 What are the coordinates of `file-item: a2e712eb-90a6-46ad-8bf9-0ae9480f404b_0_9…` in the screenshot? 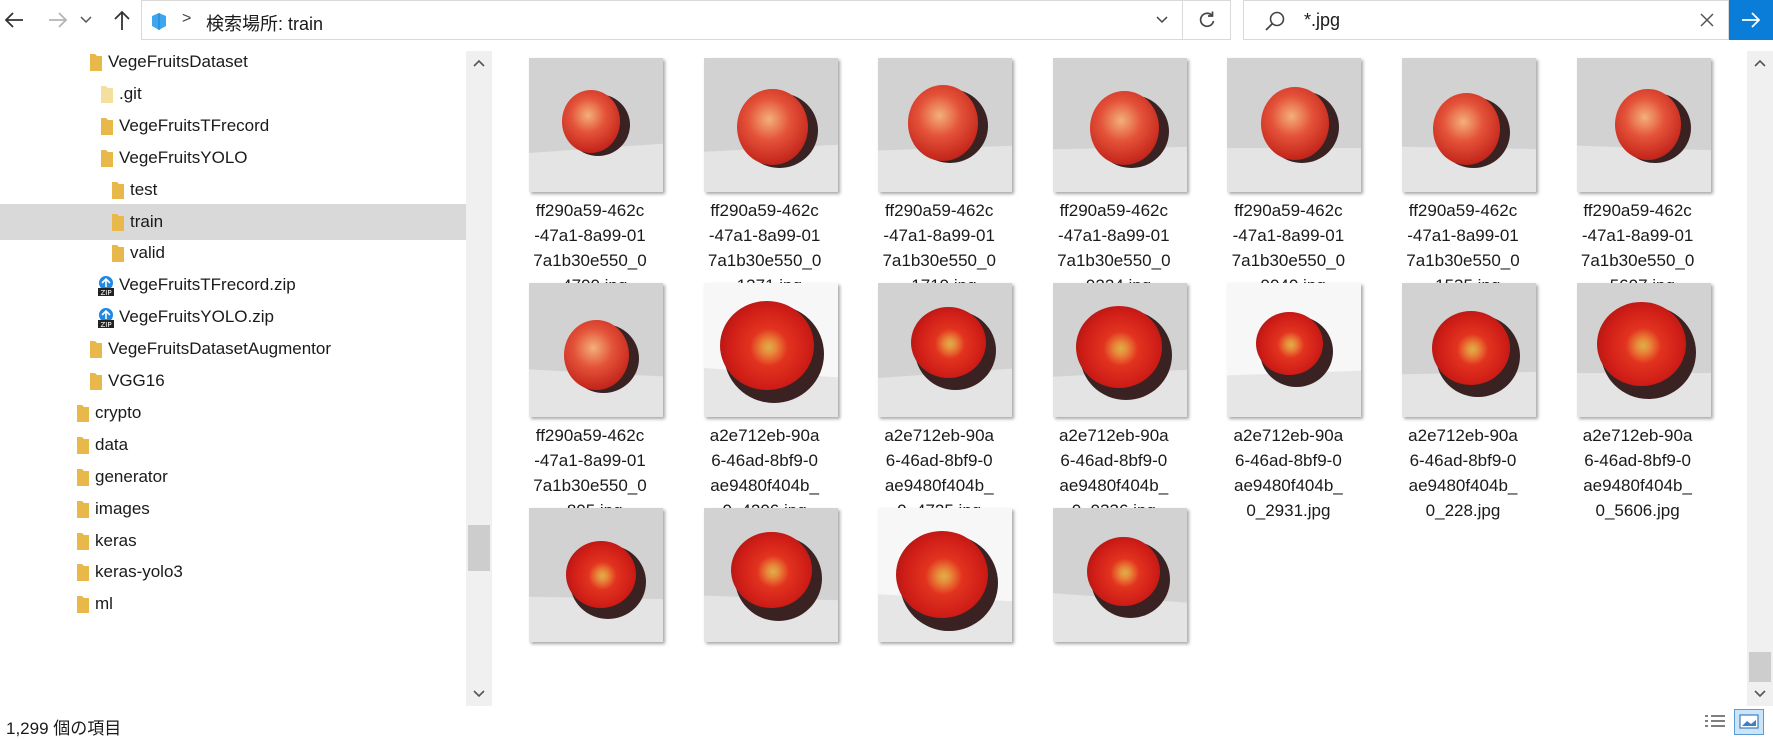 It's located at (1103, 398).